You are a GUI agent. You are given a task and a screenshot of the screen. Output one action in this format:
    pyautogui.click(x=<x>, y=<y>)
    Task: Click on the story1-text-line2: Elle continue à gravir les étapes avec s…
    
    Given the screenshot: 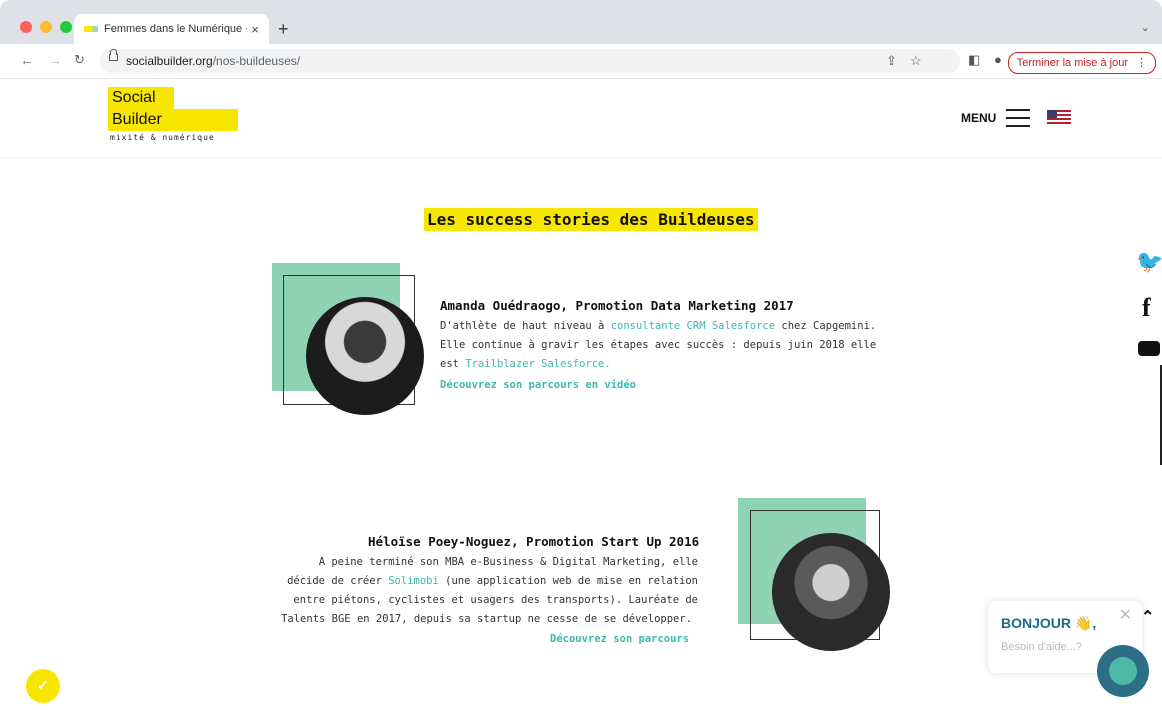 What is the action you would take?
    pyautogui.click(x=658, y=345)
    